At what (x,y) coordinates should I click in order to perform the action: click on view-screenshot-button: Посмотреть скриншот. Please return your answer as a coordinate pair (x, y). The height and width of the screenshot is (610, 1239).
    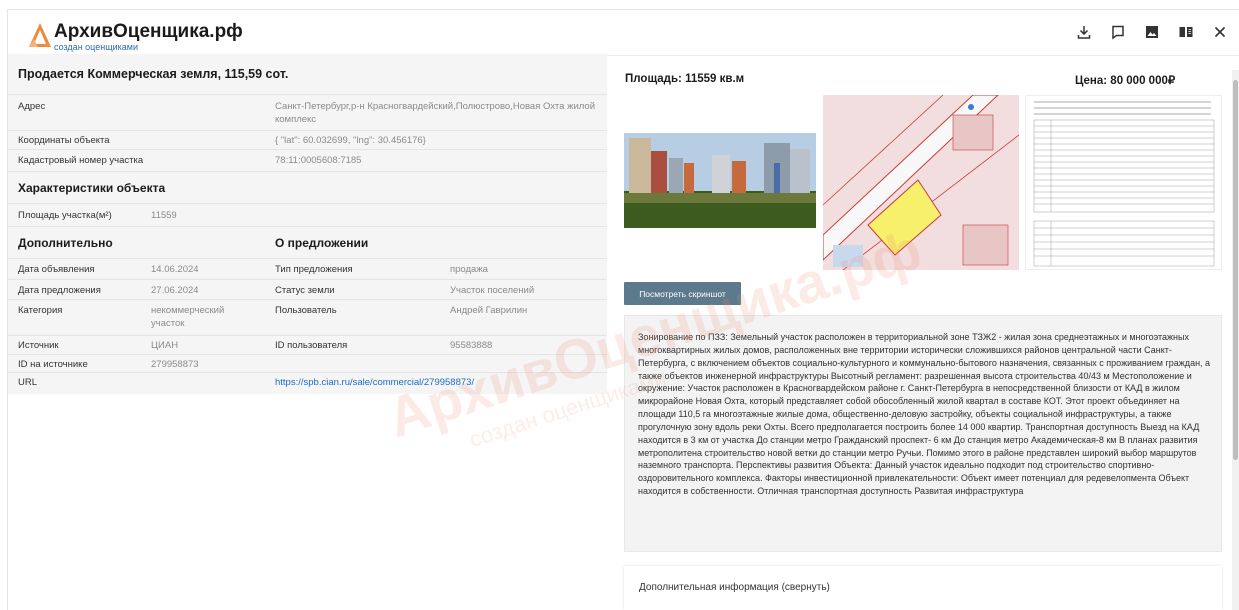
    Looking at the image, I should click on (682, 293).